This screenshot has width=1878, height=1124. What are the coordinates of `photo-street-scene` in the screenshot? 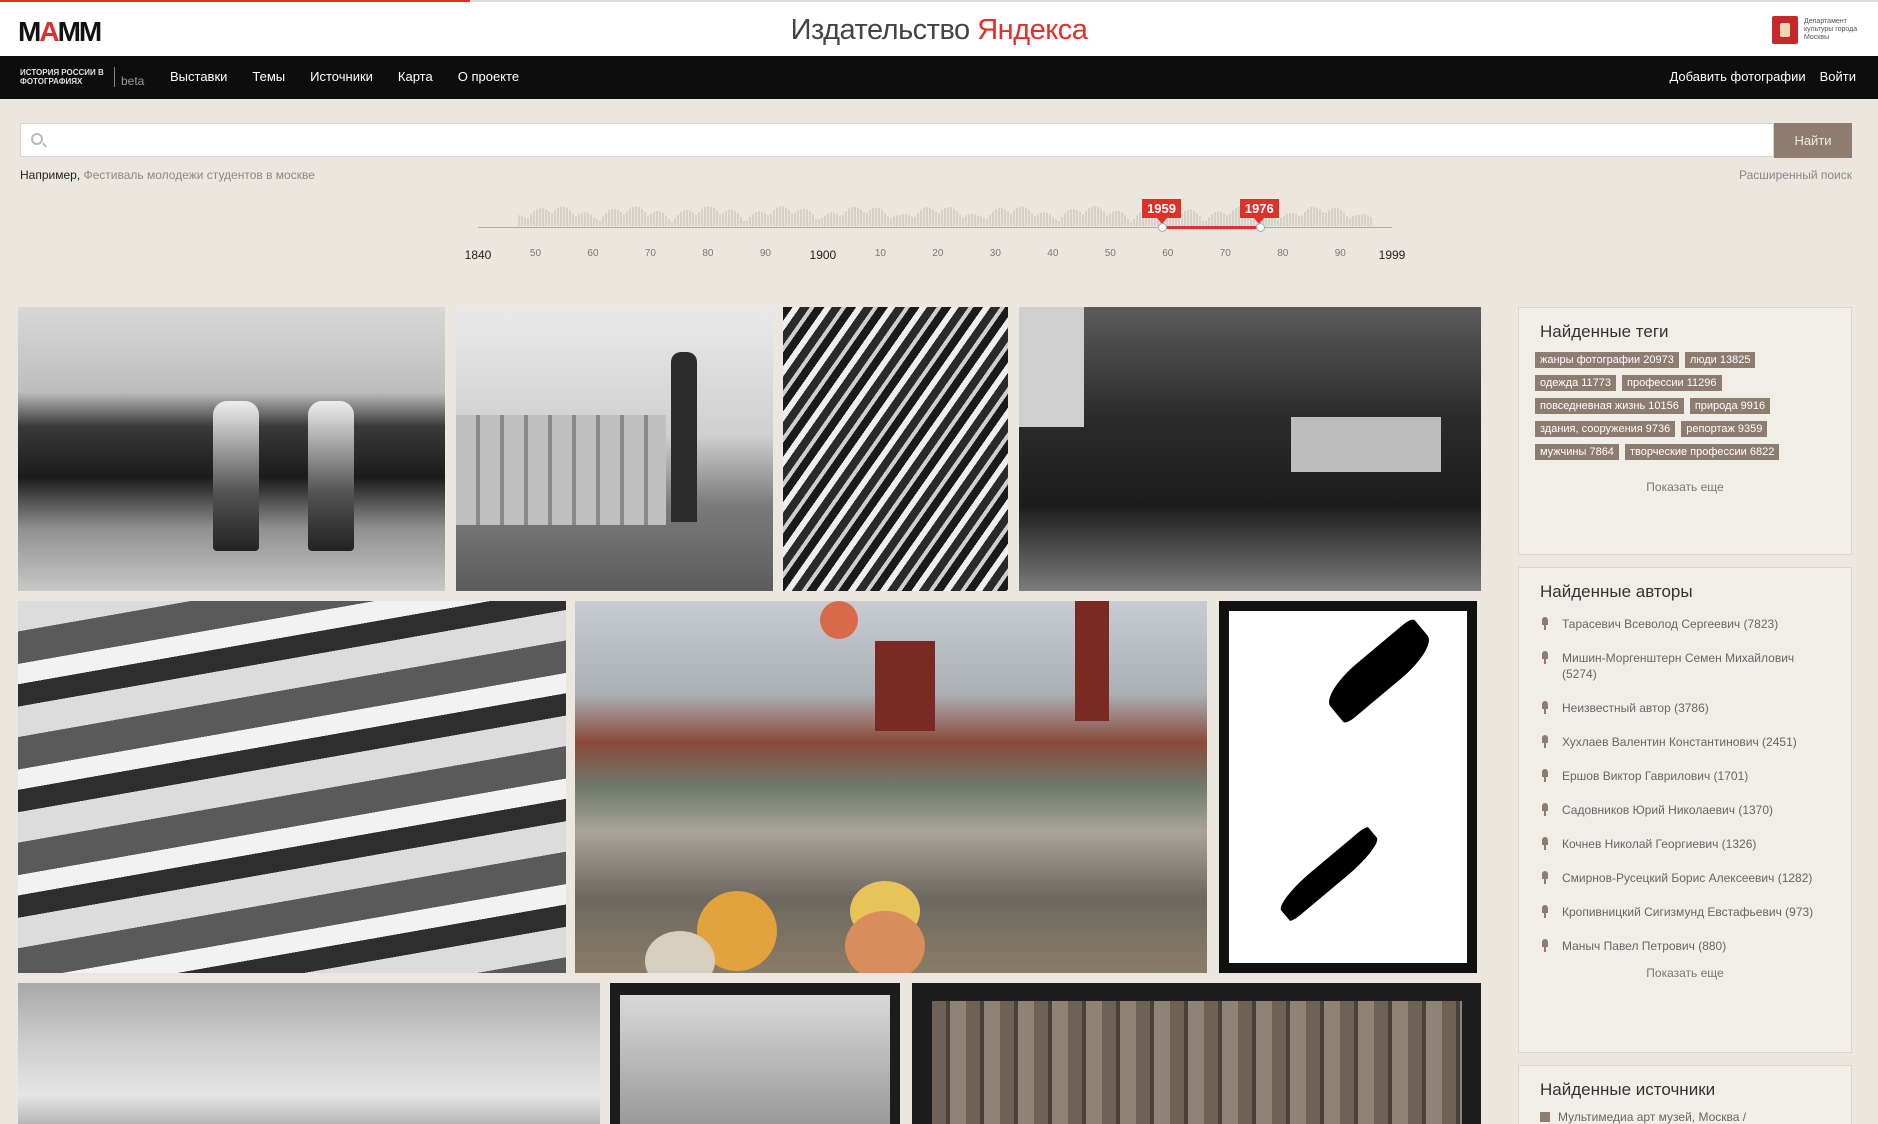 It's located at (755, 1053).